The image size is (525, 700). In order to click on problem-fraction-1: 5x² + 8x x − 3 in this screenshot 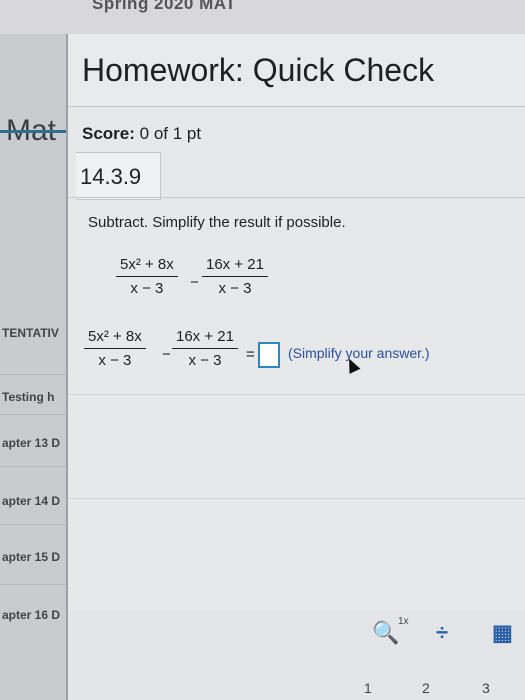, I will do `click(147, 276)`.